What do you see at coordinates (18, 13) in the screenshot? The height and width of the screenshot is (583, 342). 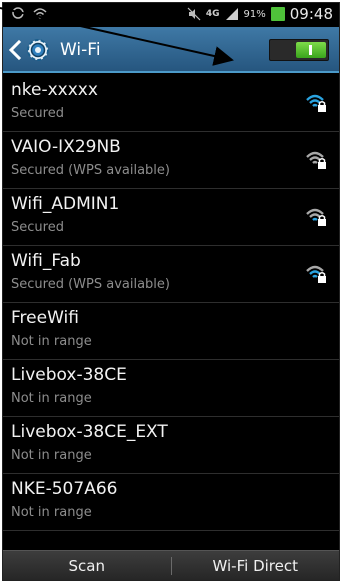 I see `notification-icon` at bounding box center [18, 13].